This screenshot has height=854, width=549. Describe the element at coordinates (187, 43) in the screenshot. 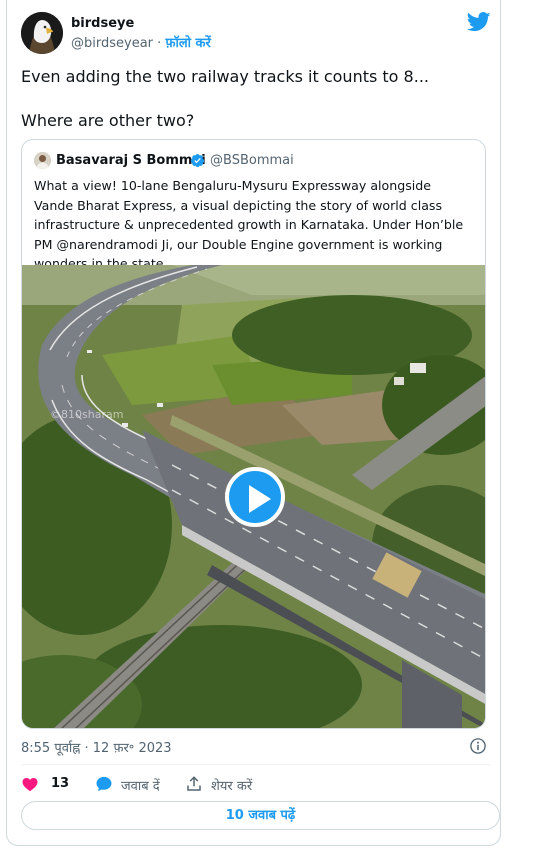

I see `follow-button: फ़ॉलो करें` at that location.